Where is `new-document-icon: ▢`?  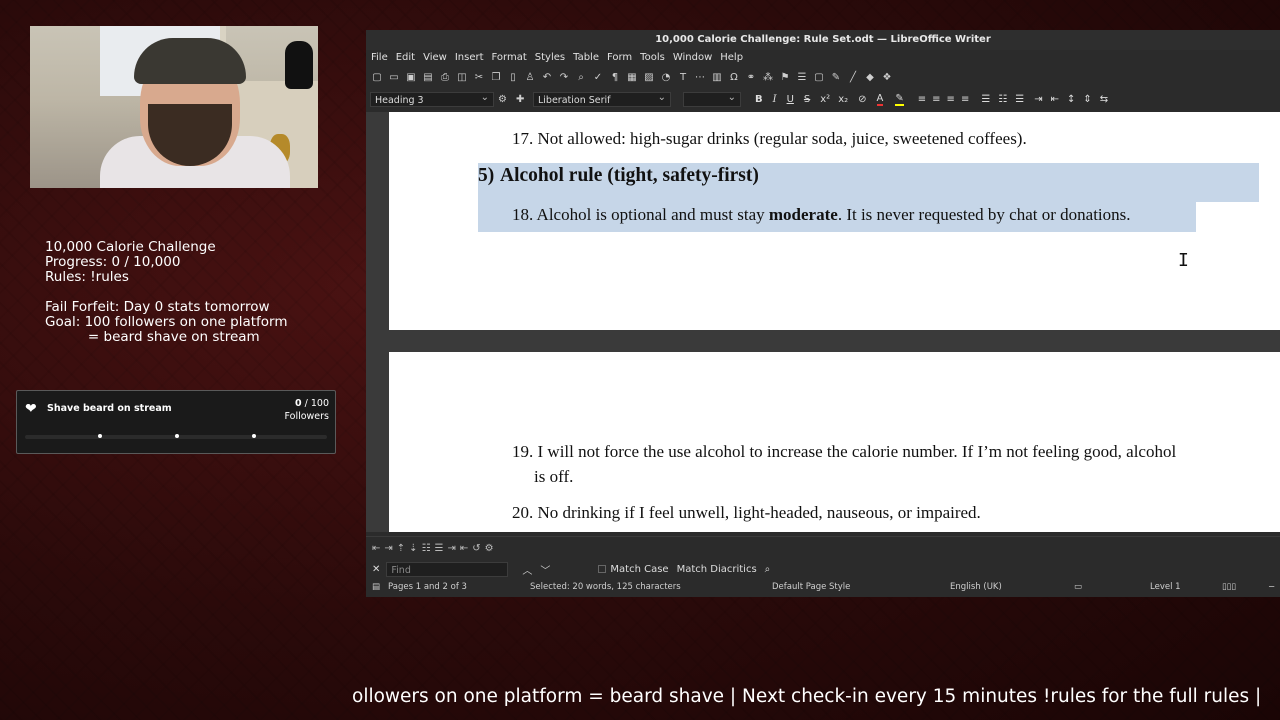 new-document-icon: ▢ is located at coordinates (377, 77).